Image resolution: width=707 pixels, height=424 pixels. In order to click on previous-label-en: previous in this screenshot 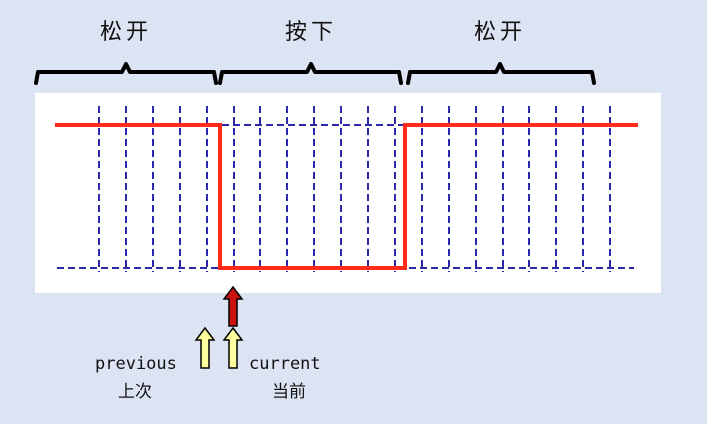, I will do `click(136, 364)`.